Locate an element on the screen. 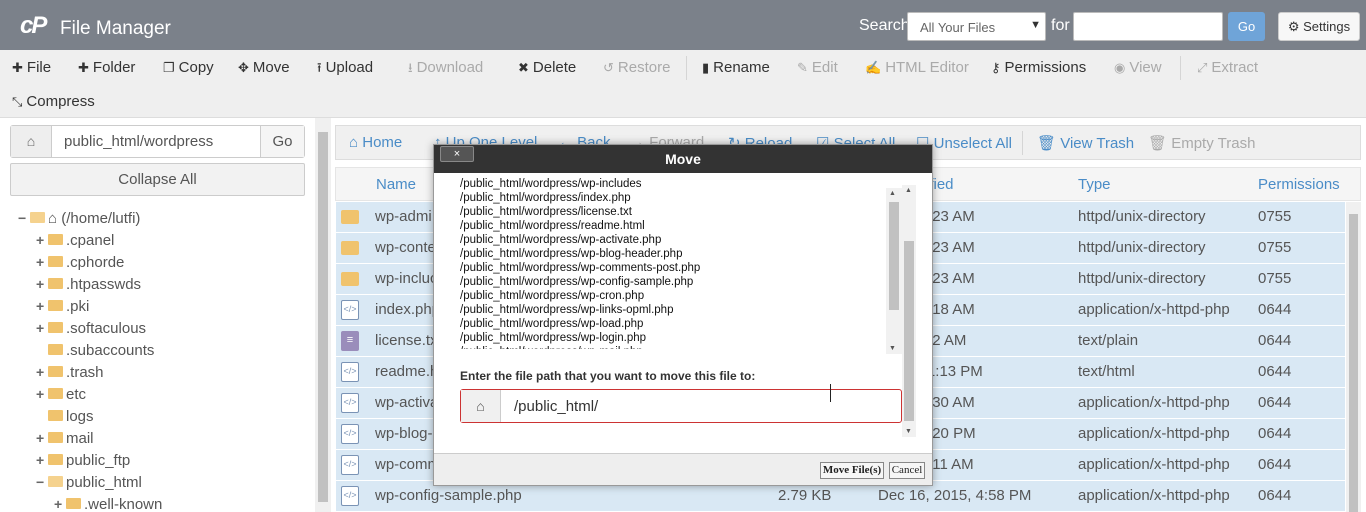  copy-button: ❐ Copy is located at coordinates (188, 67).